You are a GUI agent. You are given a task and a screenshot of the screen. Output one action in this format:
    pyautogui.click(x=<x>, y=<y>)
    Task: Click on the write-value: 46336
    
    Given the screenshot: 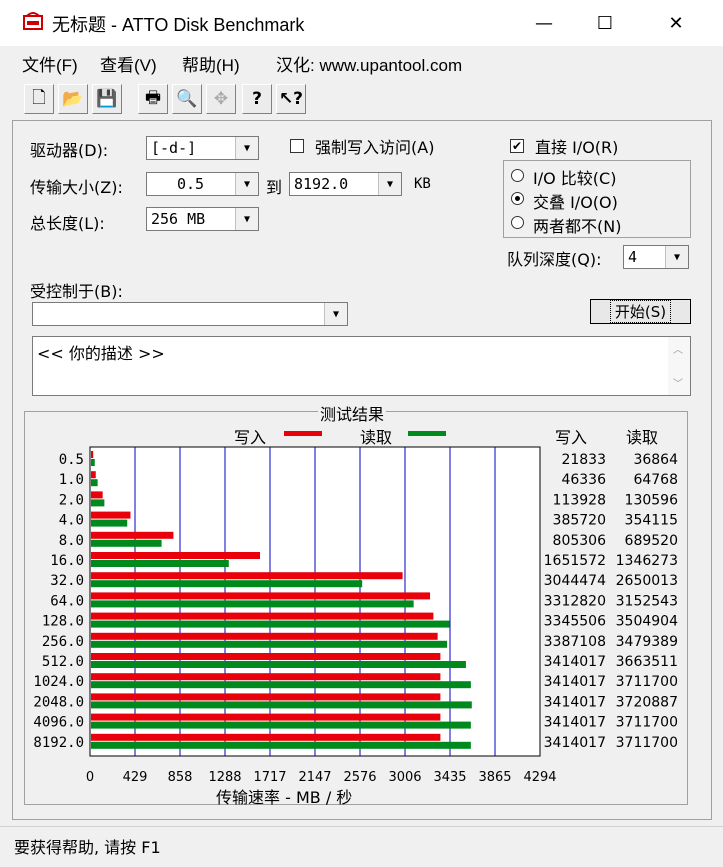 What is the action you would take?
    pyautogui.click(x=583, y=480)
    